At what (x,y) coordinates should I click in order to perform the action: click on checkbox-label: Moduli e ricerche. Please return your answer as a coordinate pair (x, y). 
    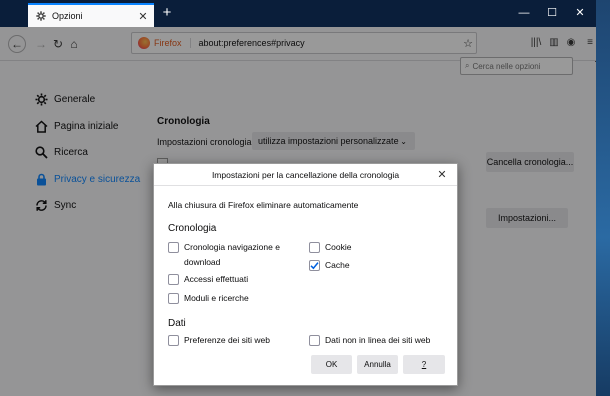
    Looking at the image, I should click on (216, 298).